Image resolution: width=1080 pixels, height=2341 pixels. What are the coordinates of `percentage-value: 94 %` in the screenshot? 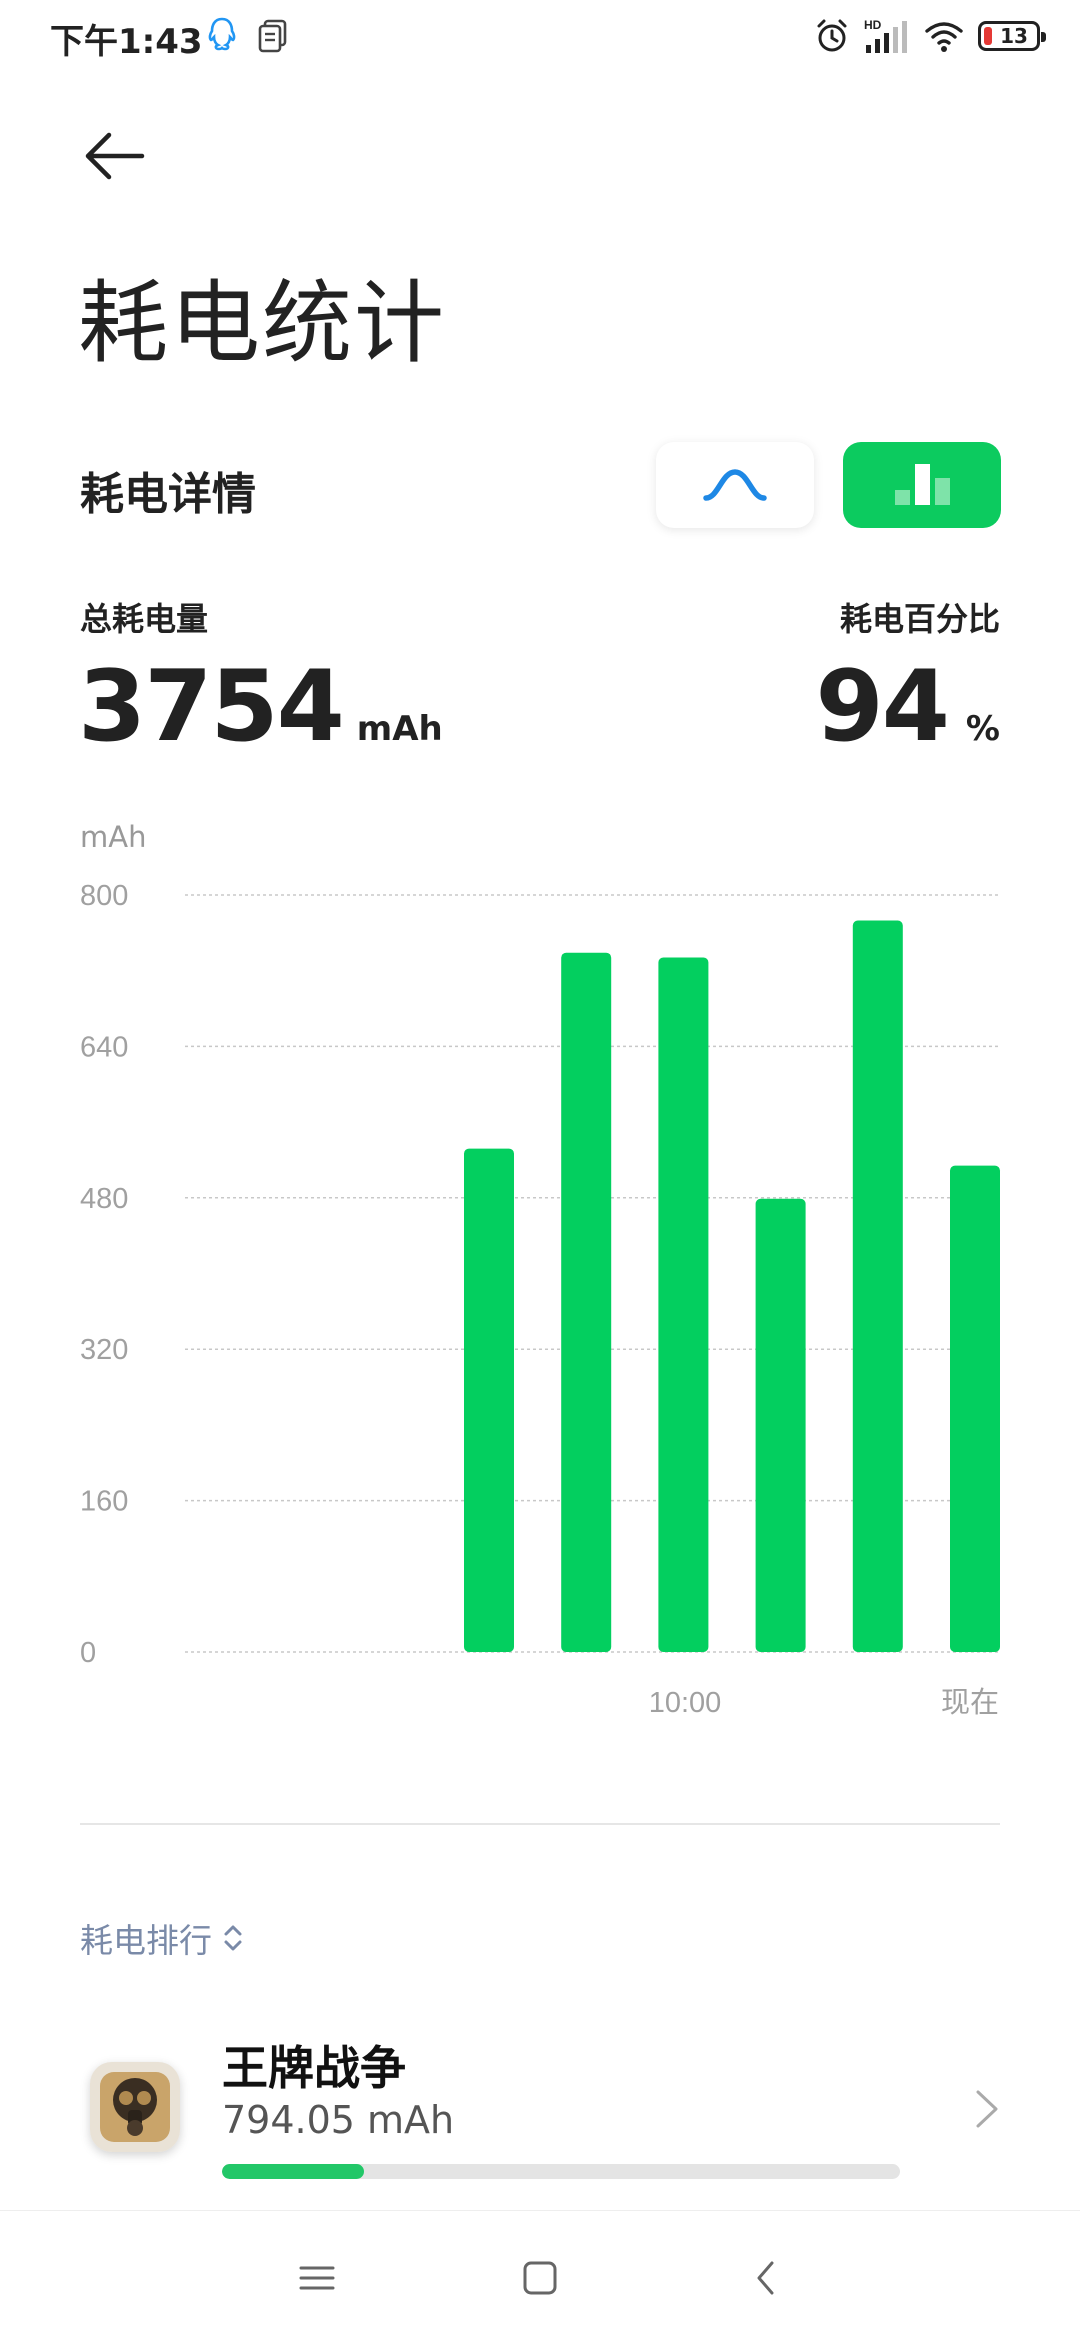 It's located at (908, 707).